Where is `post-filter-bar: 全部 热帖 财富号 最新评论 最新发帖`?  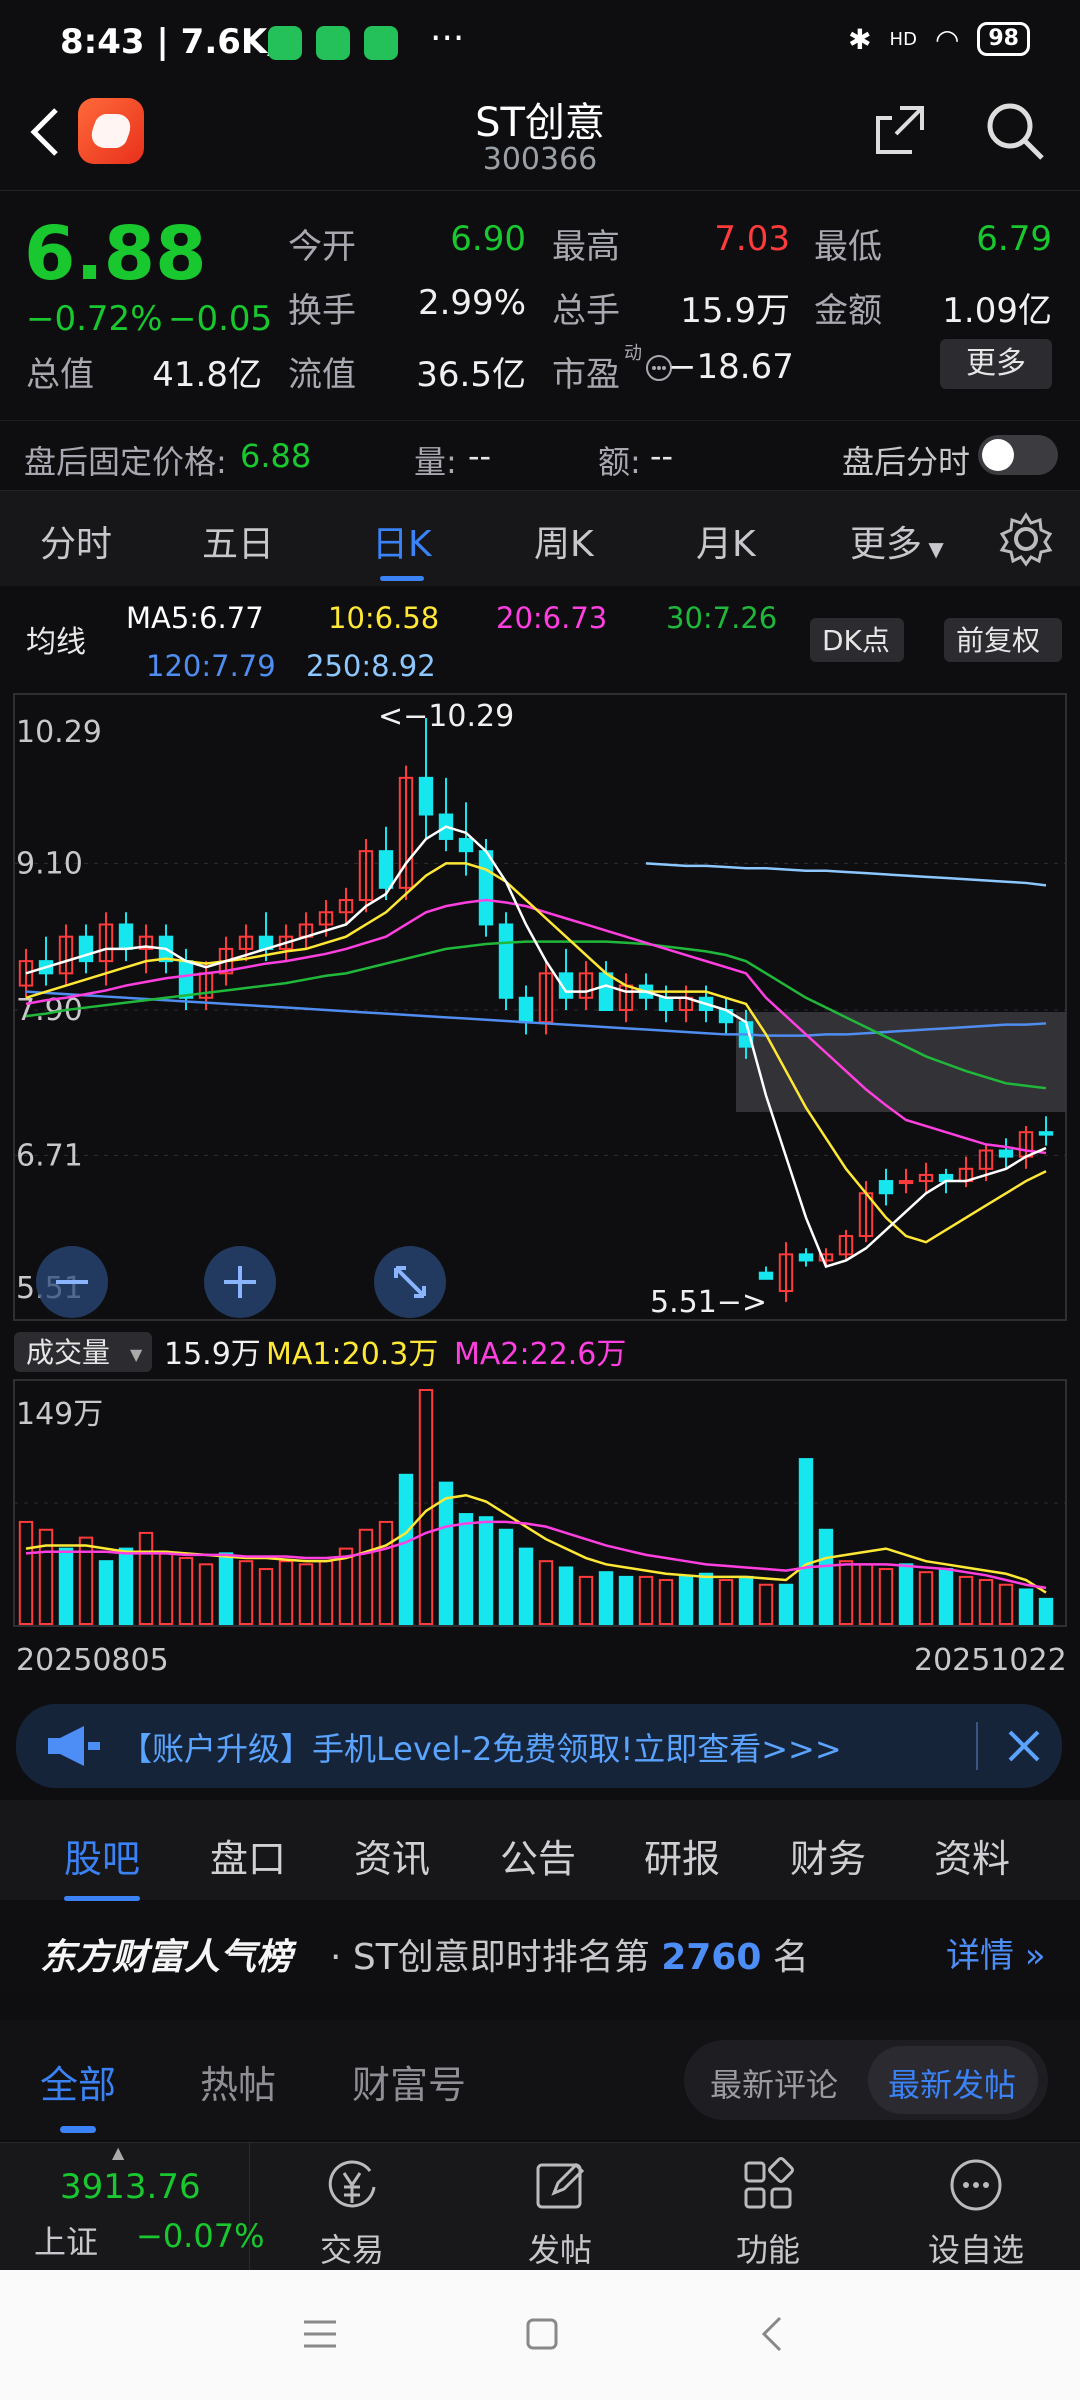
post-filter-bar: 全部 热帖 财富号 最新评论 最新发帖 is located at coordinates (540, 2080).